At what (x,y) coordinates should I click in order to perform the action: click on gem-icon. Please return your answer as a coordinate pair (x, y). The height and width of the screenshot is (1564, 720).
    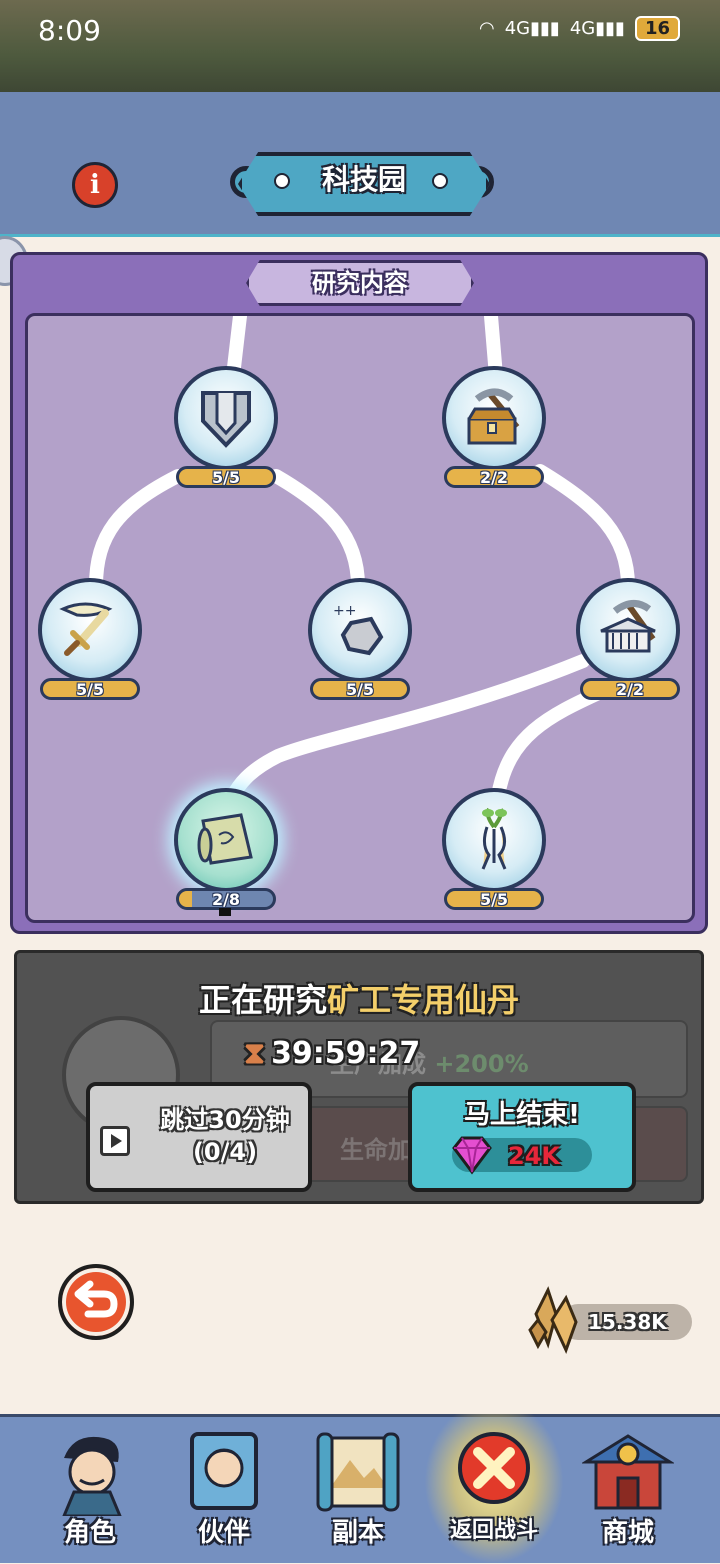
    Looking at the image, I should click on (472, 1155).